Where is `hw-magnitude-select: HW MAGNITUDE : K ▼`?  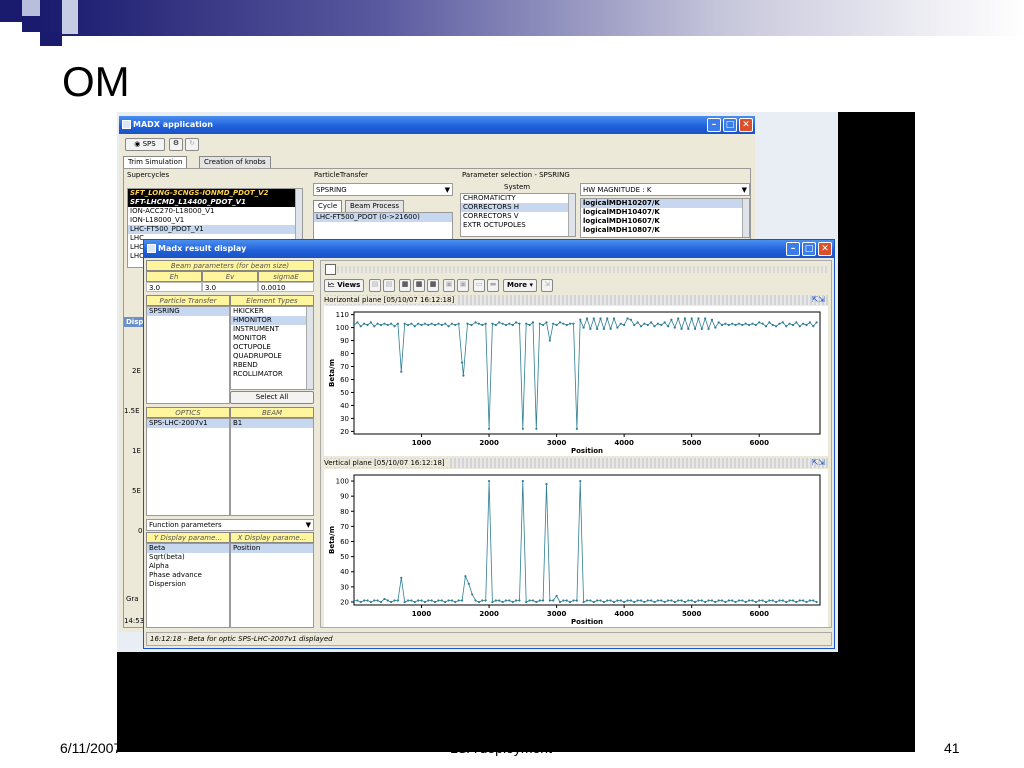 hw-magnitude-select: HW MAGNITUDE : K ▼ is located at coordinates (665, 189).